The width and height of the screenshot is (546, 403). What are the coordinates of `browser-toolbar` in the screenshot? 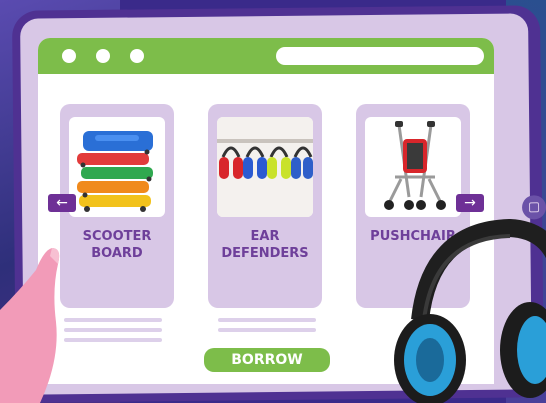 It's located at (266, 56).